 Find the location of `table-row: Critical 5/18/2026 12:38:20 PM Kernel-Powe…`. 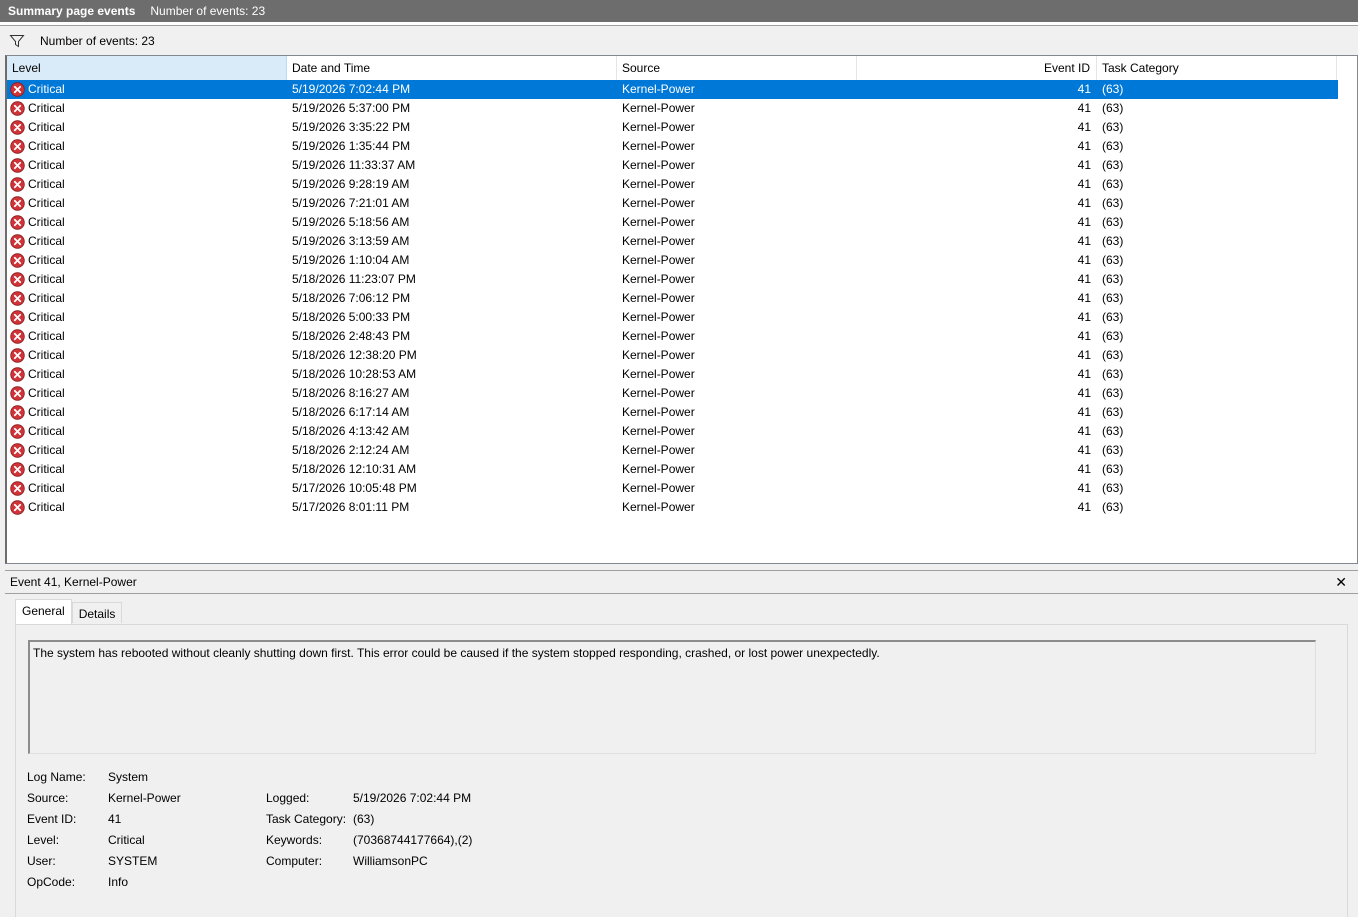

table-row: Critical 5/18/2026 12:38:20 PM Kernel-Powe… is located at coordinates (672, 355).